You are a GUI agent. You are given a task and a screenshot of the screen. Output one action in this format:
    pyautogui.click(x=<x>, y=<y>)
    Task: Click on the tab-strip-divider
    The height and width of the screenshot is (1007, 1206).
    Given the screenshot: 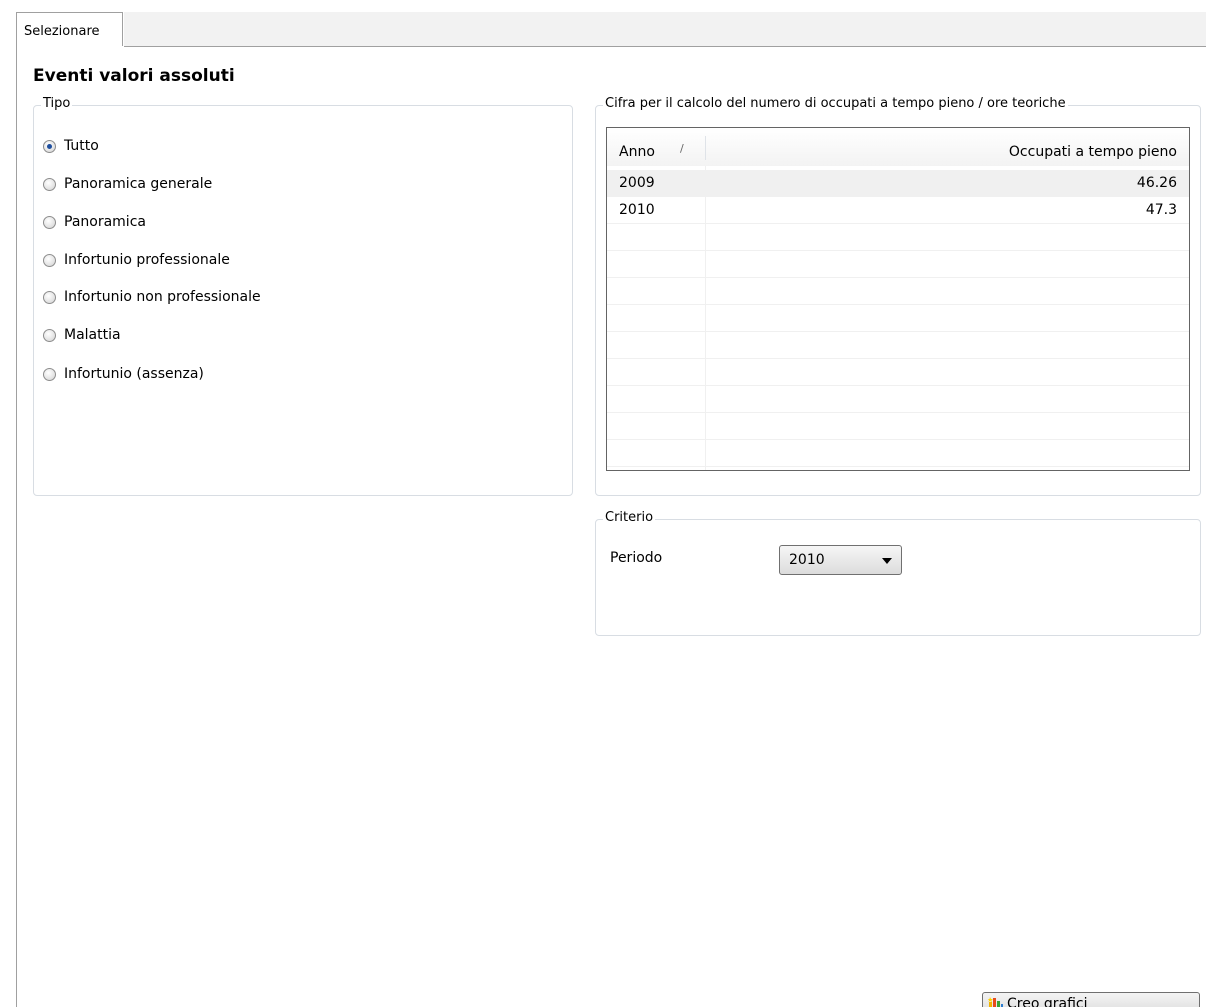 What is the action you would take?
    pyautogui.click(x=665, y=46)
    